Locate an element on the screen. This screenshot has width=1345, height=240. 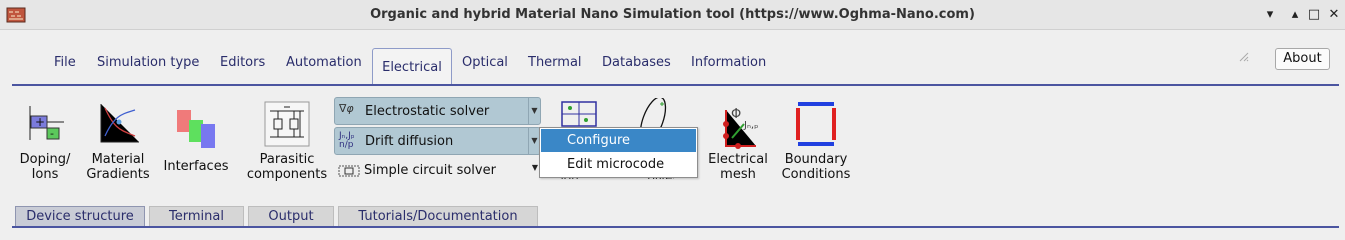
minimize-menu-icon: ▾ is located at coordinates (1270, 15).